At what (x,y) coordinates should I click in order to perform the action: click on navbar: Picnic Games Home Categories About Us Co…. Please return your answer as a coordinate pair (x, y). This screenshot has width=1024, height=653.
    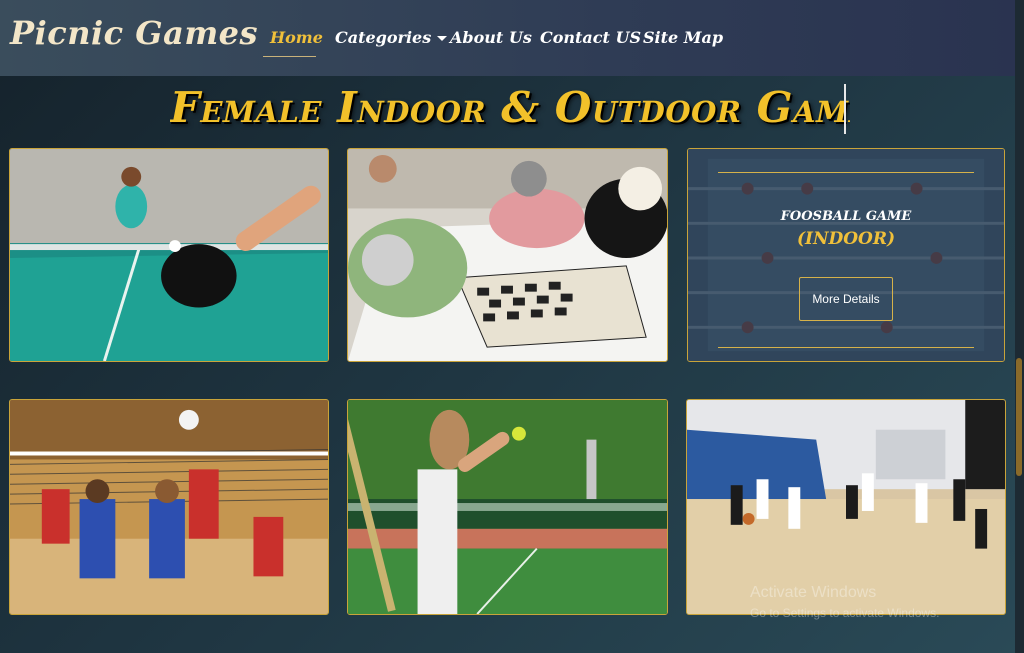
    Looking at the image, I should click on (507, 38).